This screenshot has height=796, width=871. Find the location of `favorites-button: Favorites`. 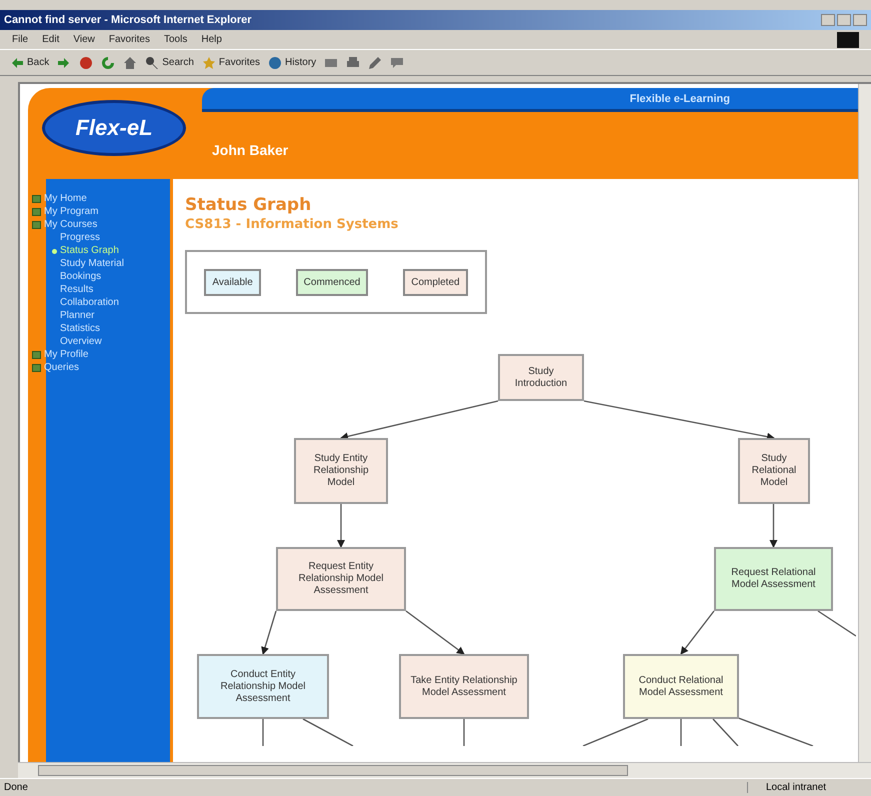

favorites-button: Favorites is located at coordinates (231, 63).